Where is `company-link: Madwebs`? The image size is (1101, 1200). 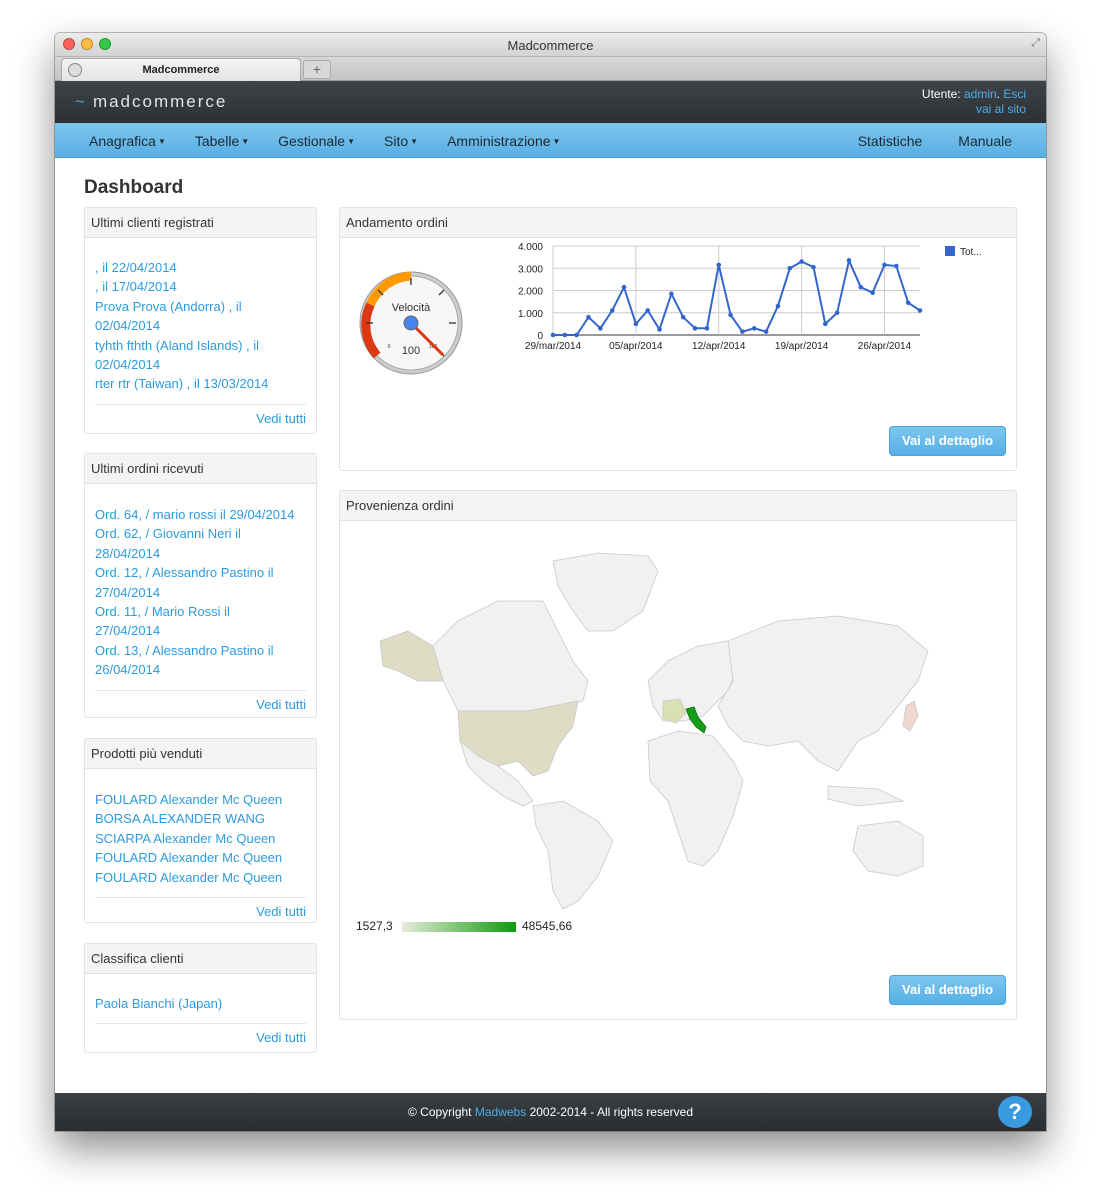 company-link: Madwebs is located at coordinates (500, 1112).